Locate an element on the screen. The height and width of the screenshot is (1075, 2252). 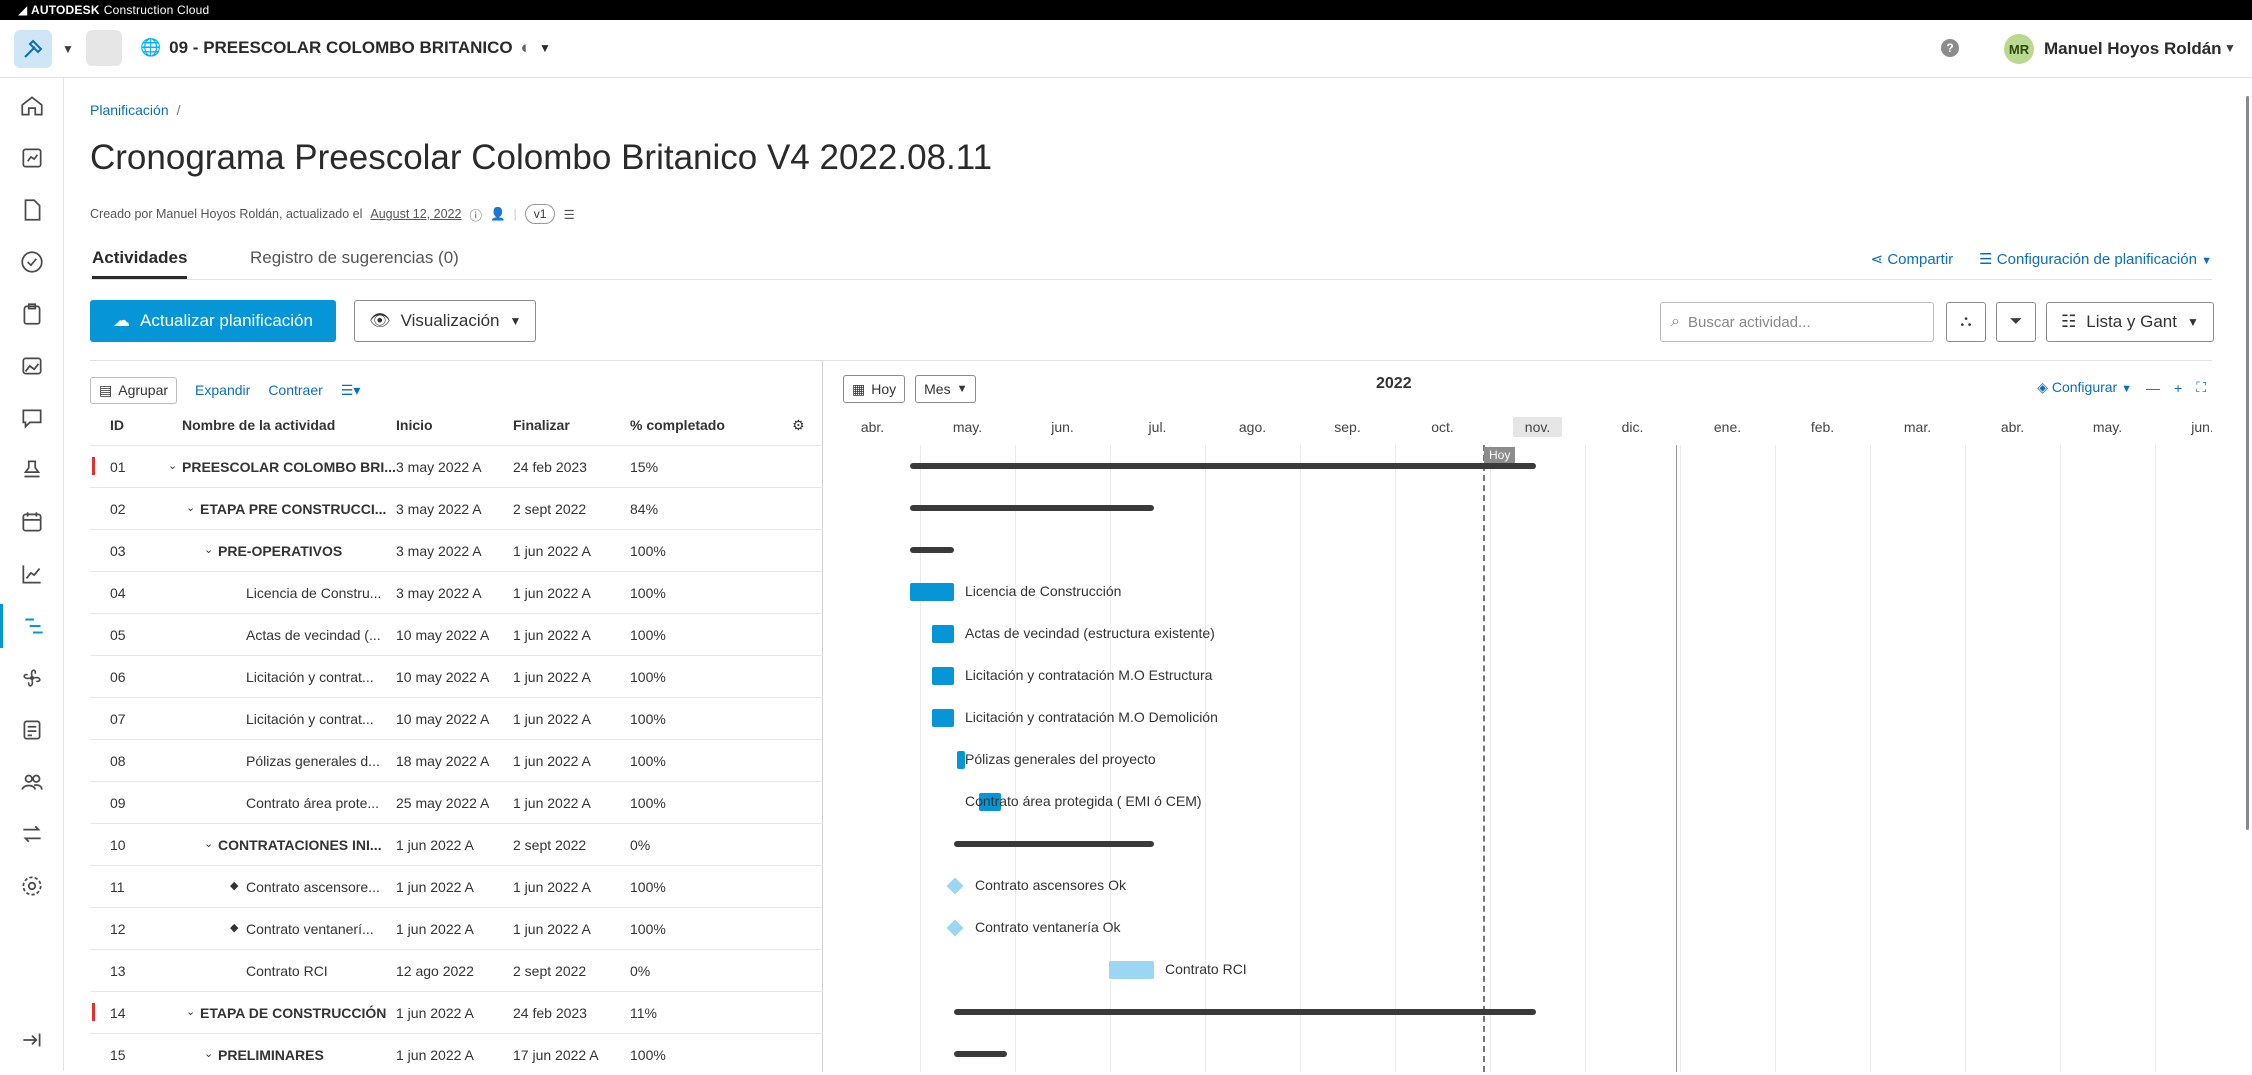
clipboard-icon is located at coordinates (32, 314).